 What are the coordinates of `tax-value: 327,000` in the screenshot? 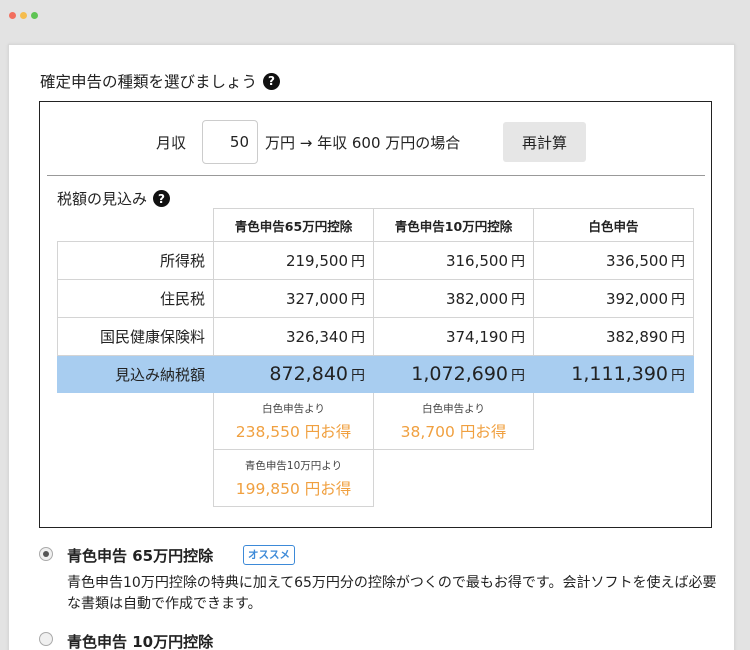 It's located at (316, 298).